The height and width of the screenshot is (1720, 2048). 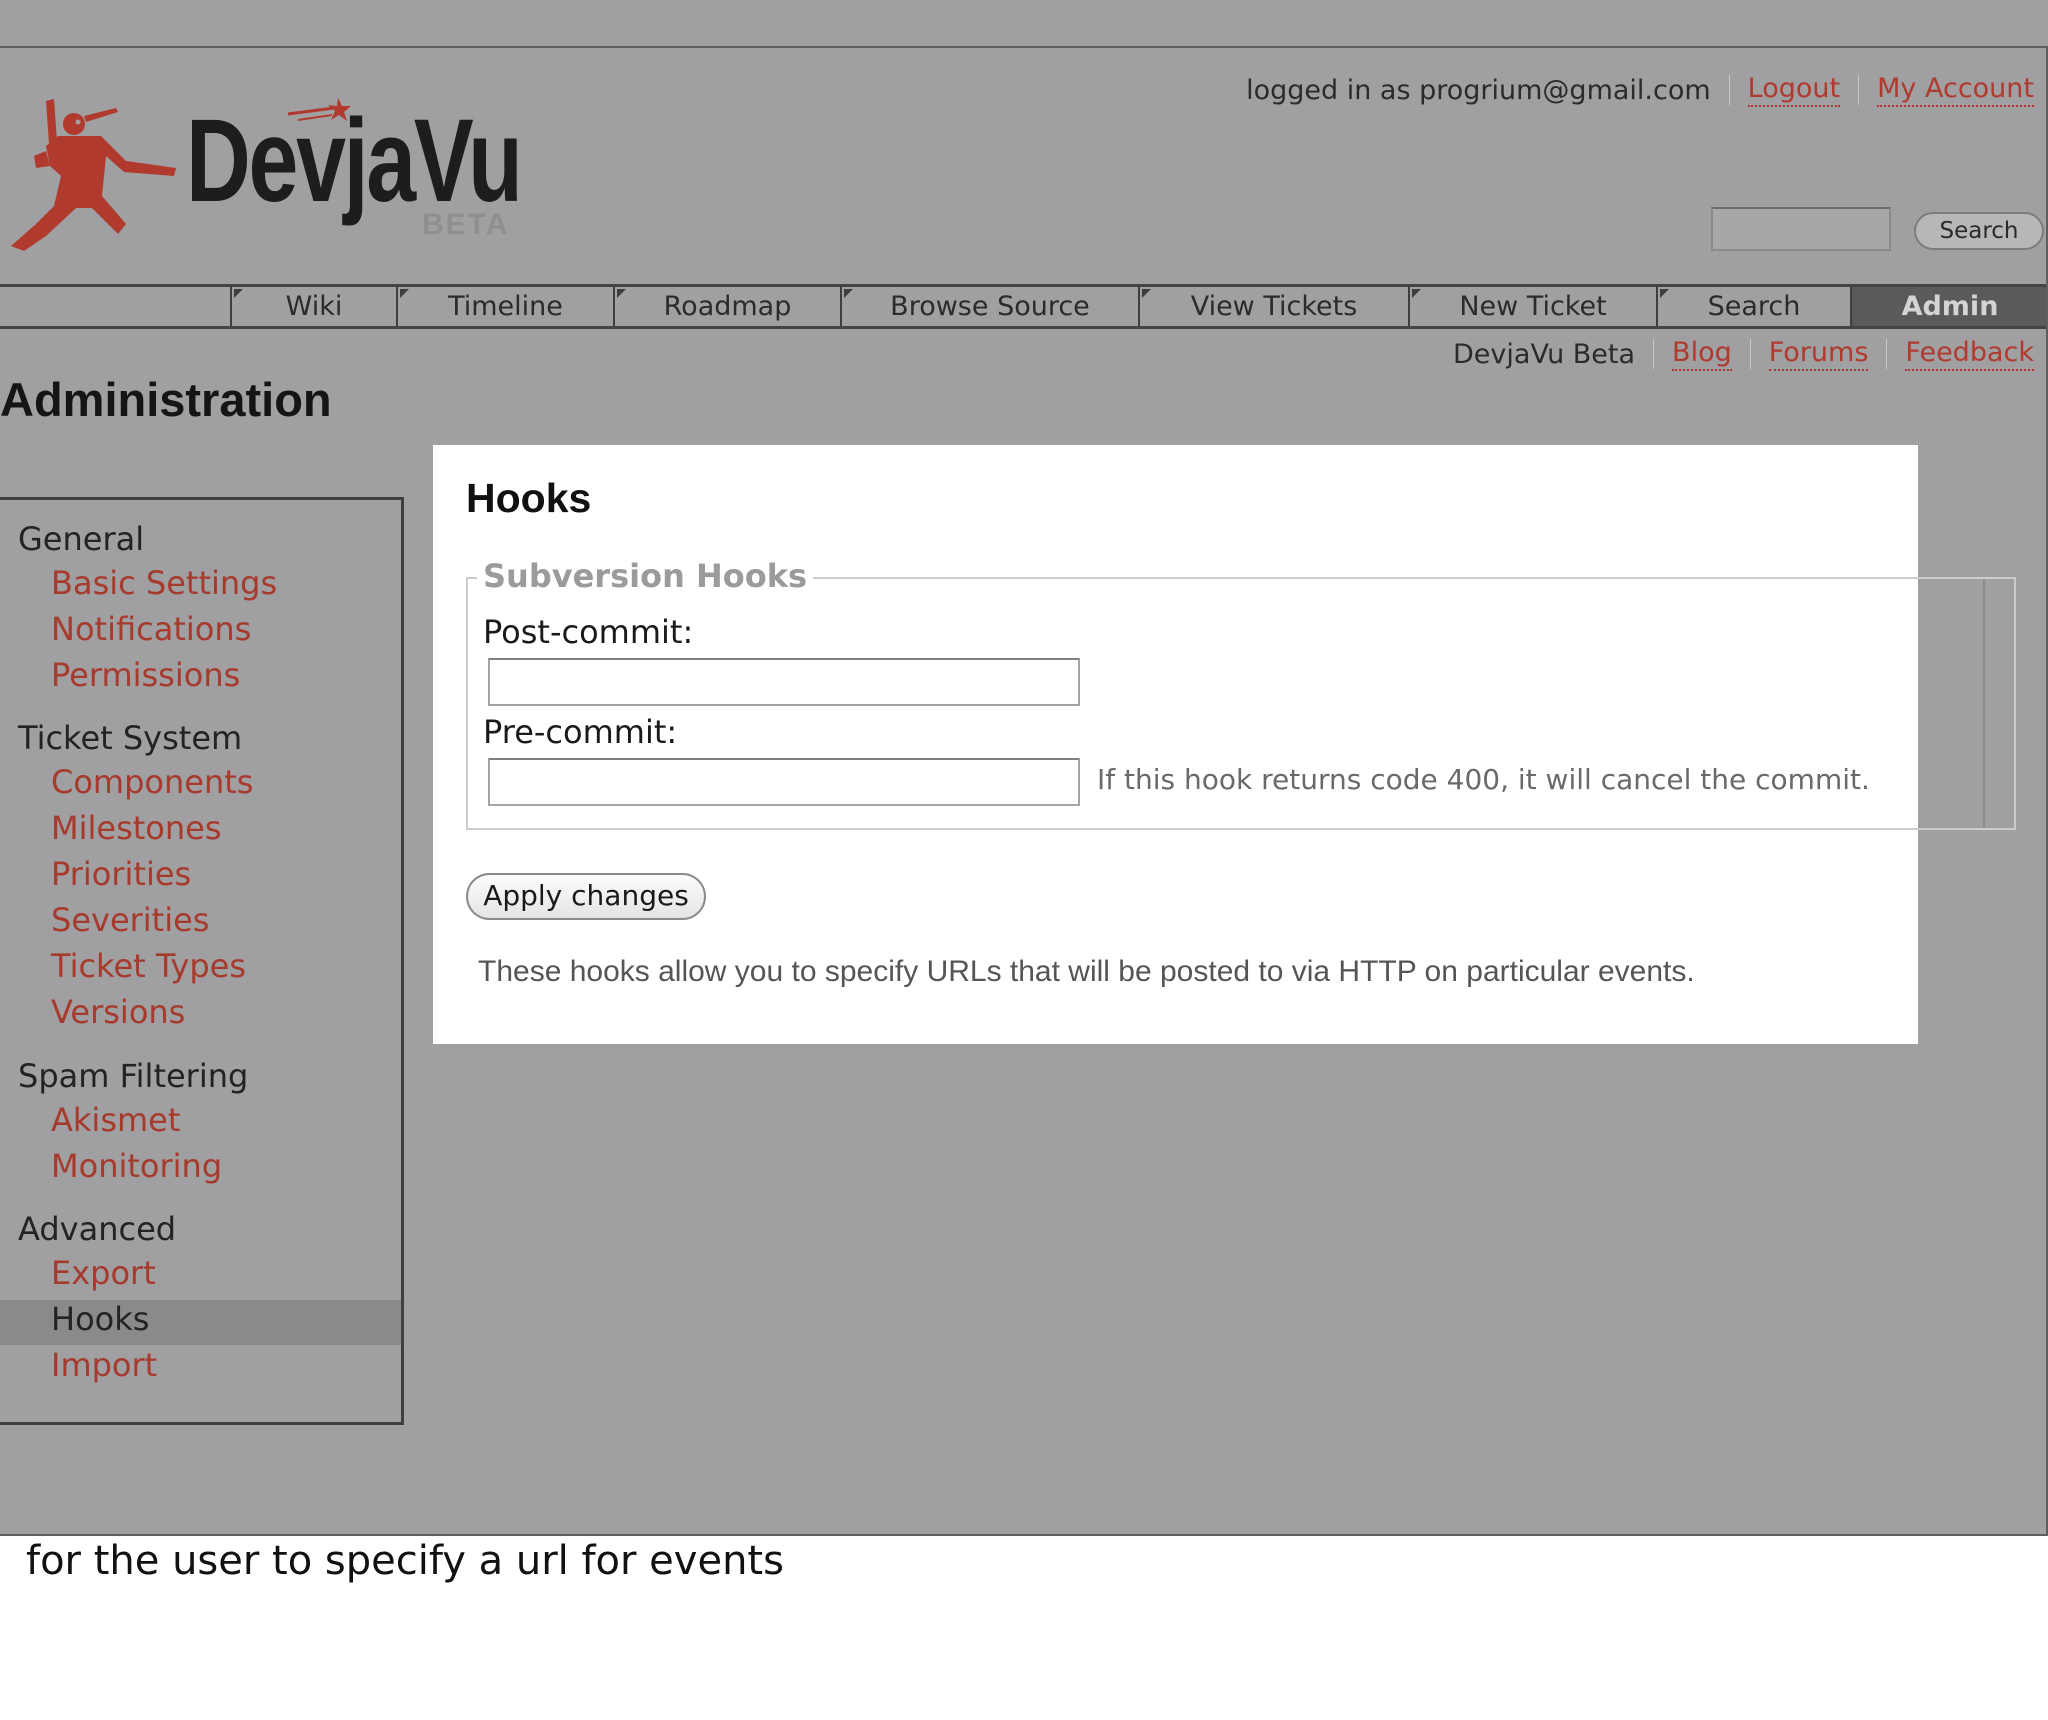 I want to click on tab-admin: Admin, so click(x=1949, y=306).